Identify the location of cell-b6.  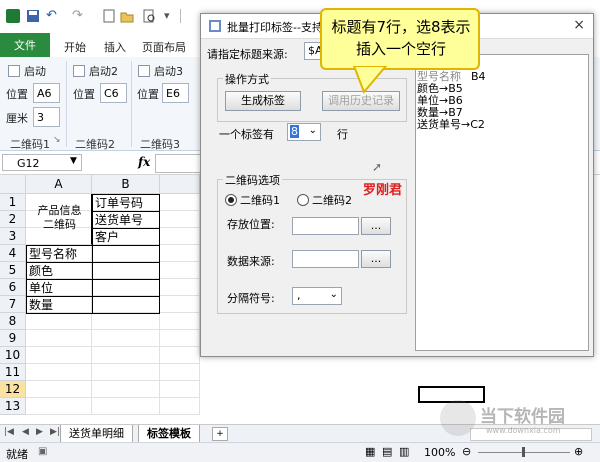
(126, 288).